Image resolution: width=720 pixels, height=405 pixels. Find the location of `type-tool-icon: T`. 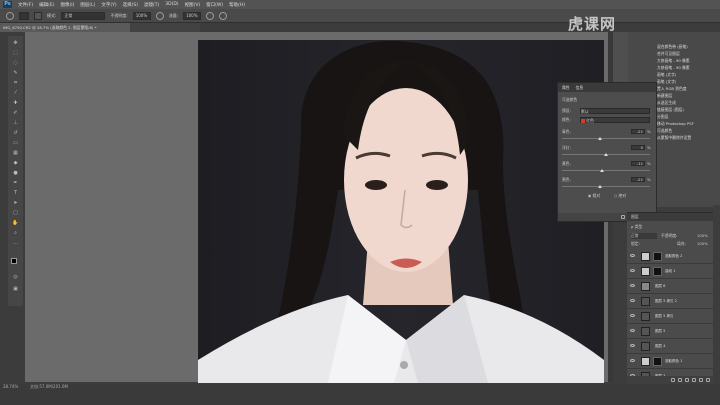

type-tool-icon: T is located at coordinates (15, 193).